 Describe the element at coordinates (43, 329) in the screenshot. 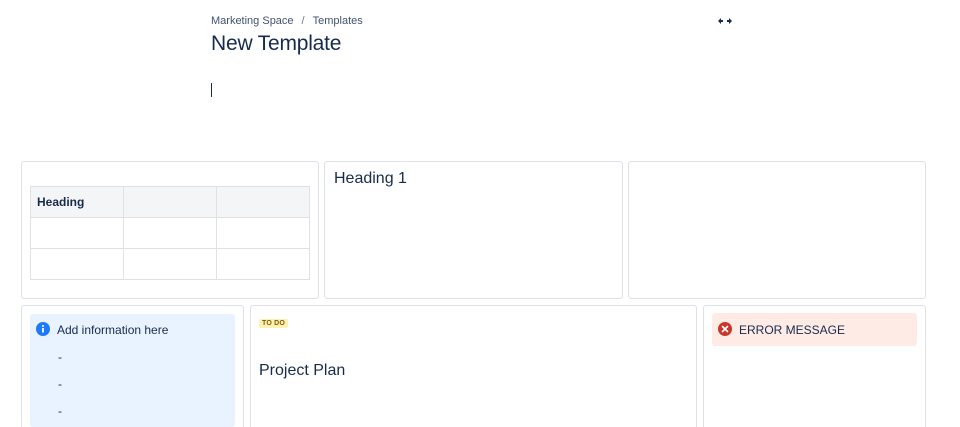

I see `info-icon` at that location.